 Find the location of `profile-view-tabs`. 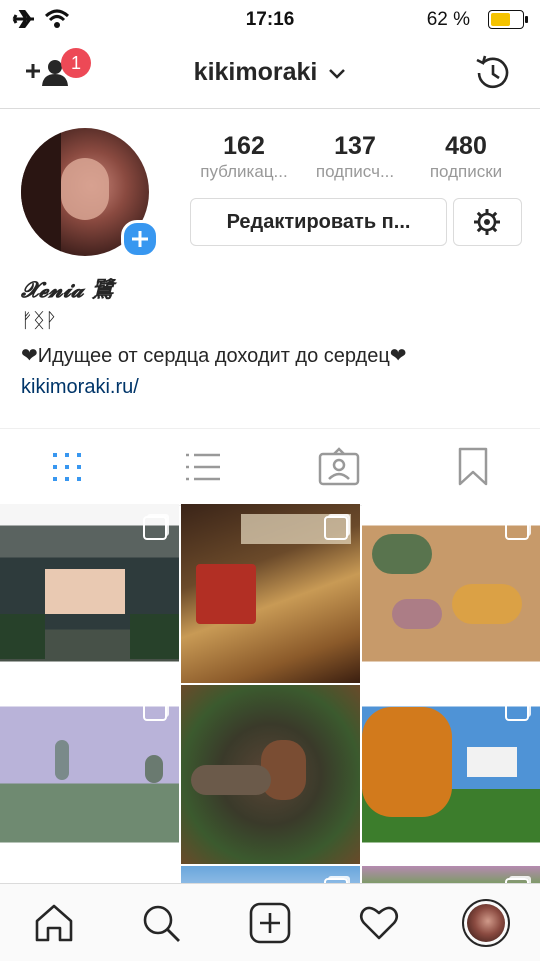

profile-view-tabs is located at coordinates (270, 467).